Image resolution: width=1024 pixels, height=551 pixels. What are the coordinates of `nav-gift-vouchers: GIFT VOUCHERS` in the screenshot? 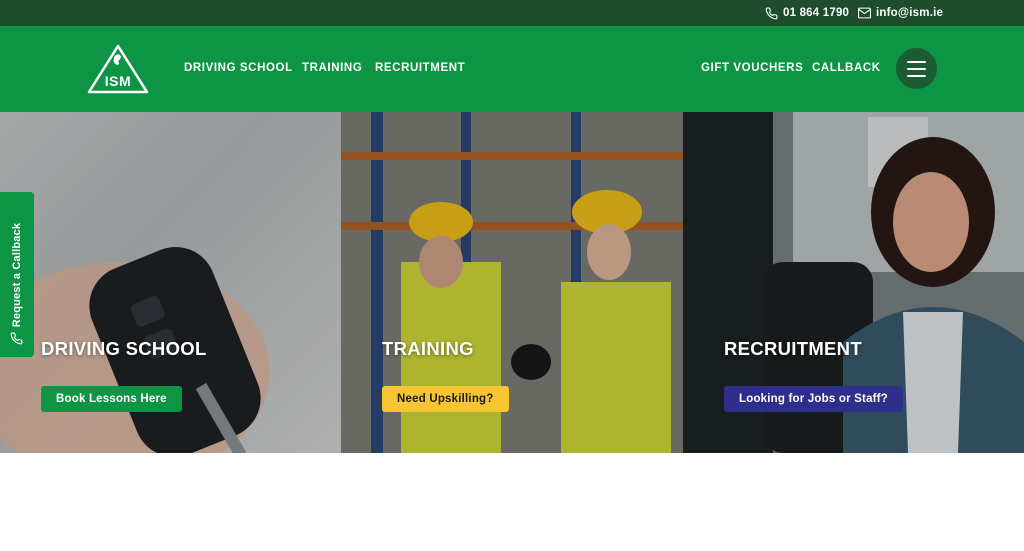 It's located at (752, 68).